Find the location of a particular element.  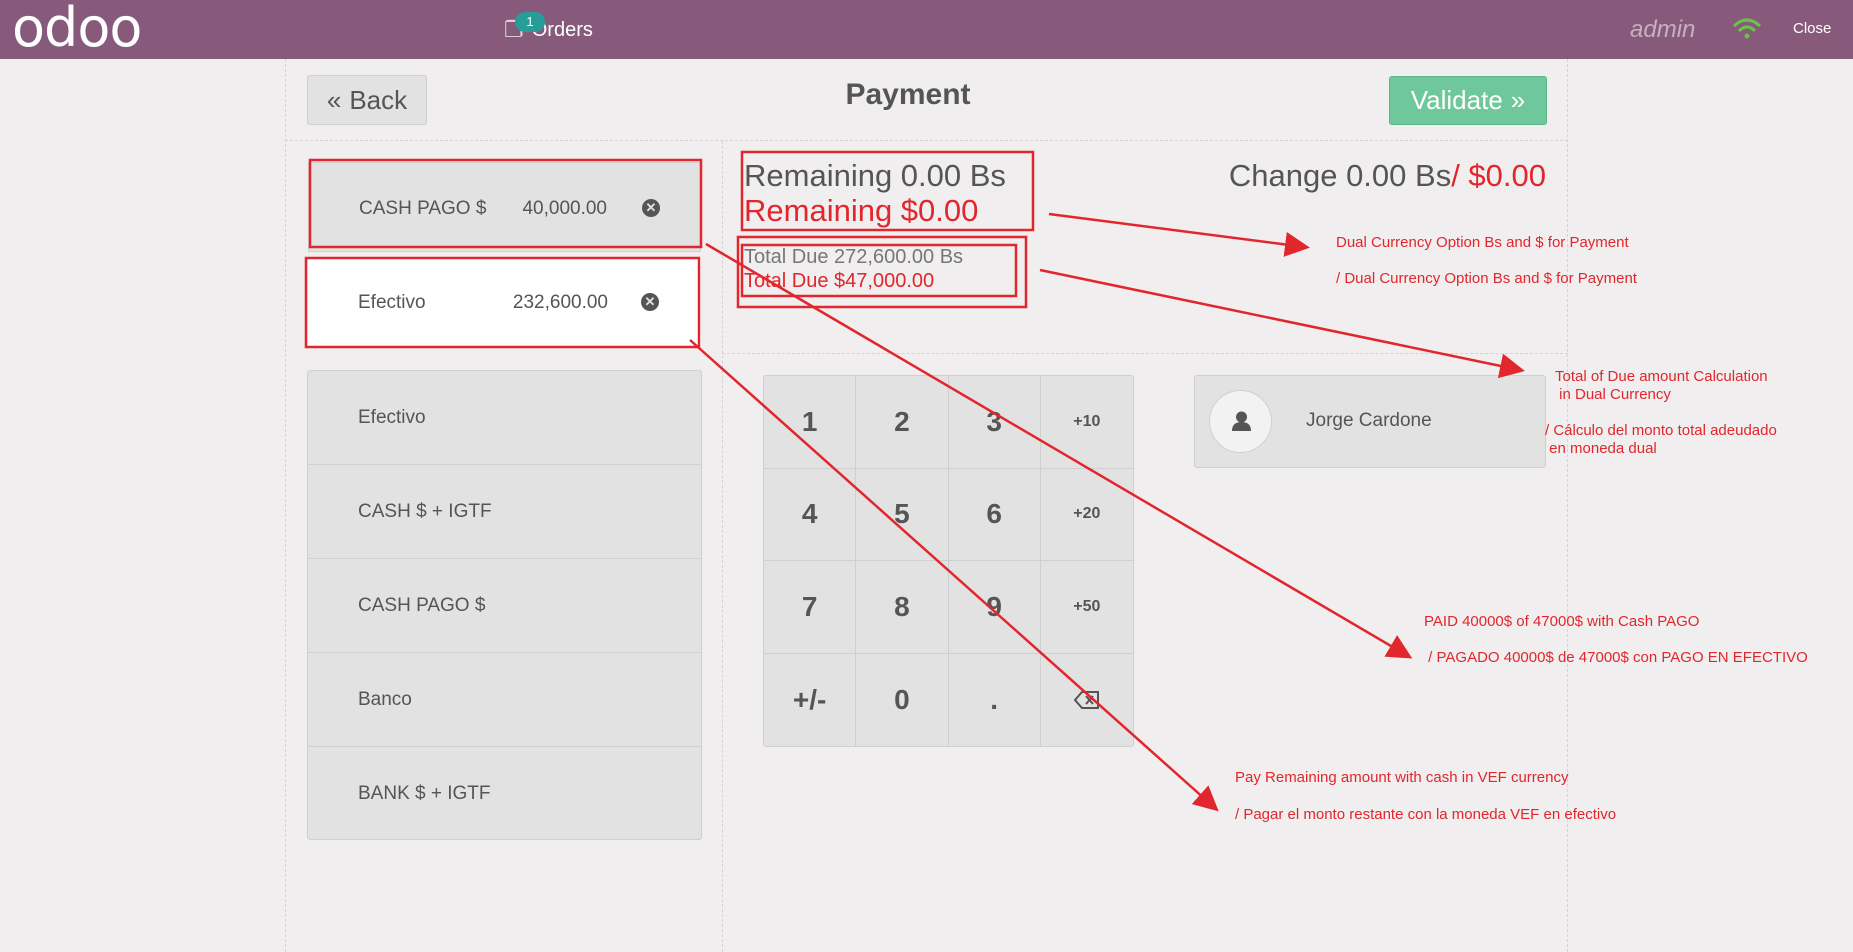

annotation-text: Total of Due amount Calculation is located at coordinates (1661, 376).